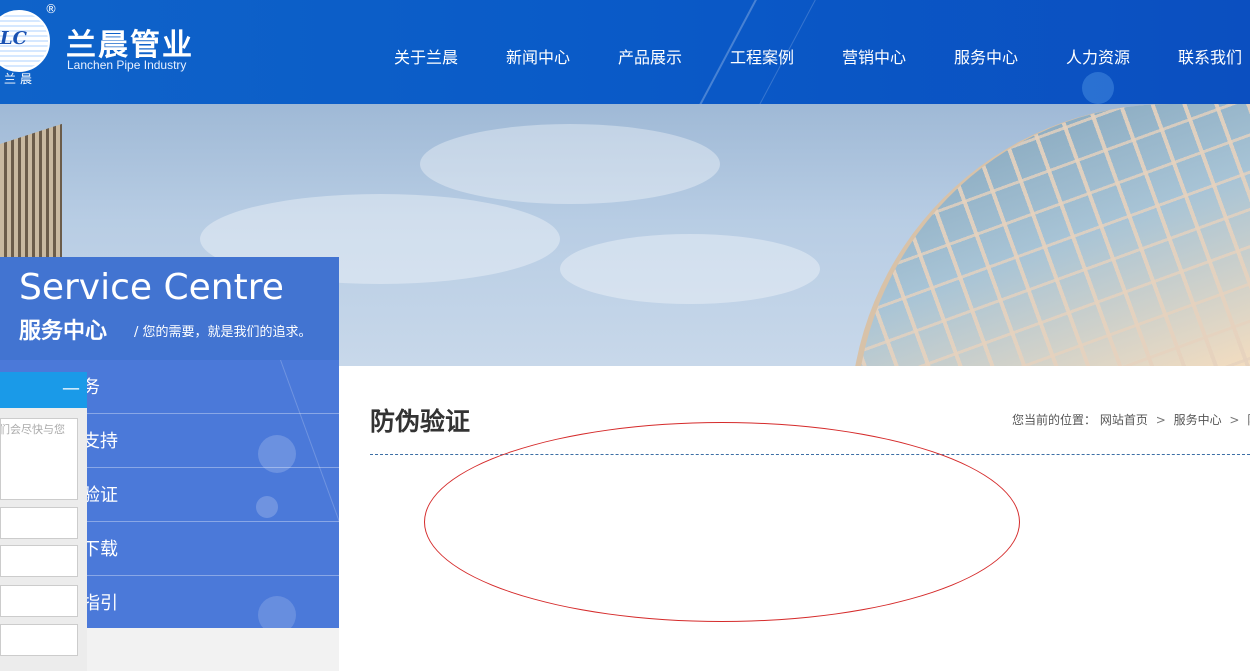 This screenshot has height=671, width=1250. Describe the element at coordinates (32, 429) in the screenshot. I see `message-textarea-hint: 们会尽快与您` at that location.